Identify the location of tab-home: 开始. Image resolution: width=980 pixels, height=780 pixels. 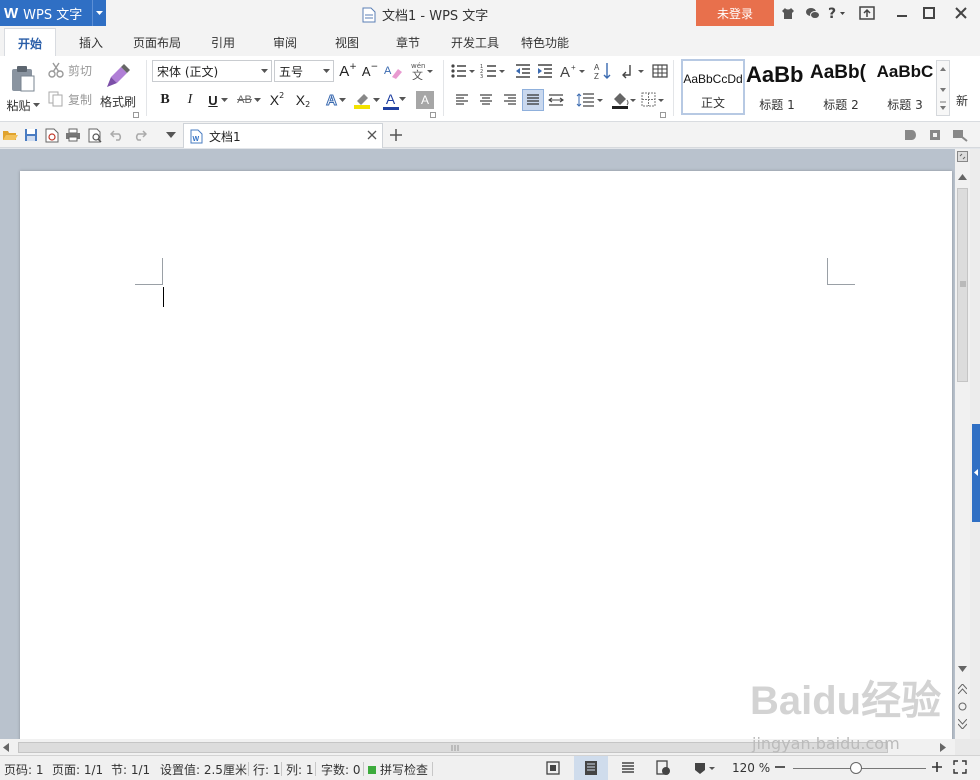
(30, 42).